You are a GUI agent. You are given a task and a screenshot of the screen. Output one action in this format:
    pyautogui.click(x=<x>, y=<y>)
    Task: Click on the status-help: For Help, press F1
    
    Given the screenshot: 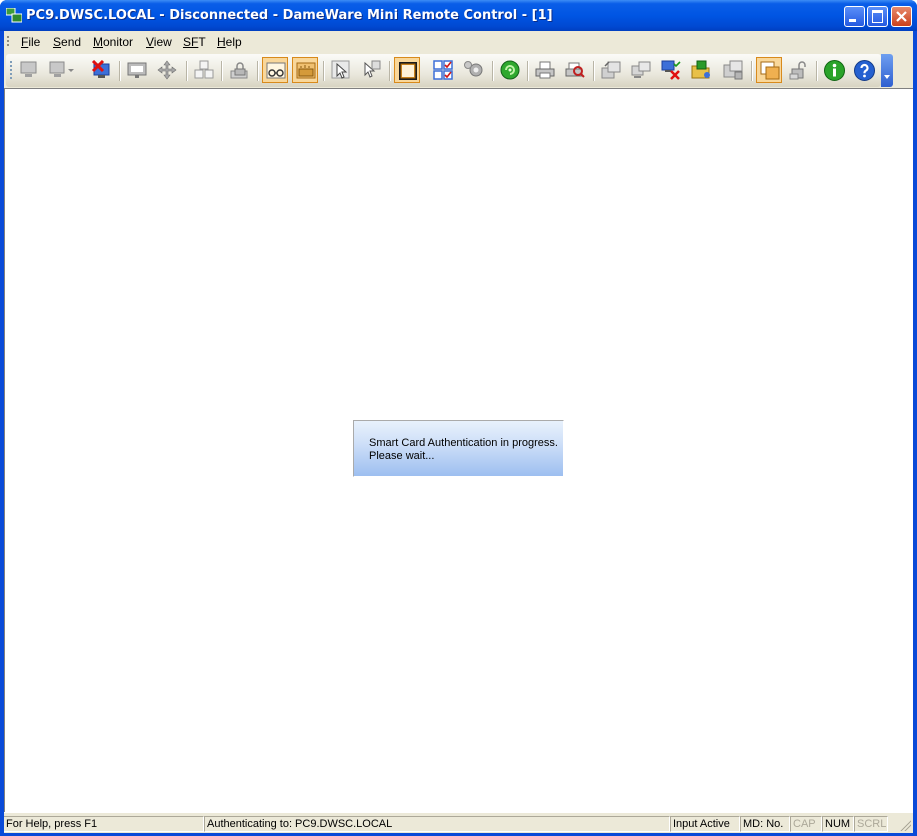 What is the action you would take?
    pyautogui.click(x=104, y=824)
    